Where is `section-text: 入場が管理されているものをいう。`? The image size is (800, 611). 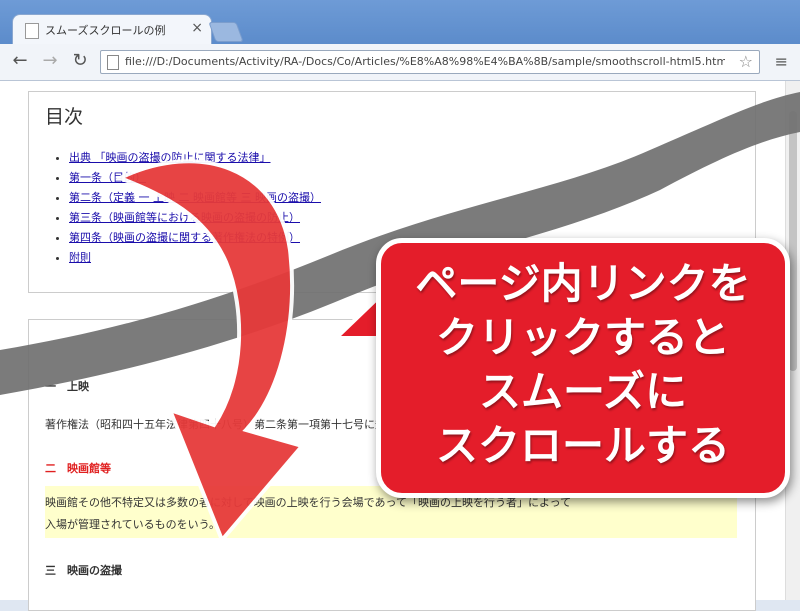 section-text: 入場が管理されているものをいう。 is located at coordinates (133, 524).